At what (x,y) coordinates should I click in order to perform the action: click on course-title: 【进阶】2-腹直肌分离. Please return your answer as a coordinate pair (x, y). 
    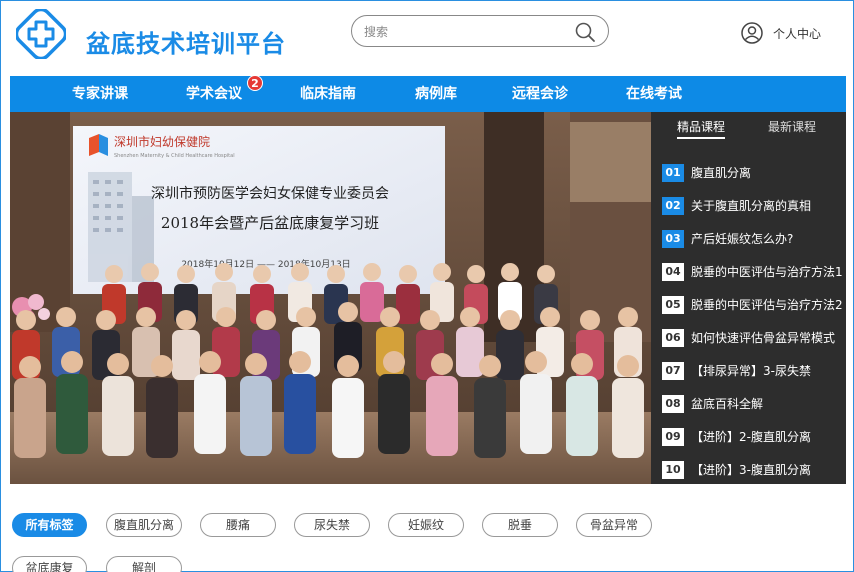
    Looking at the image, I should click on (751, 436).